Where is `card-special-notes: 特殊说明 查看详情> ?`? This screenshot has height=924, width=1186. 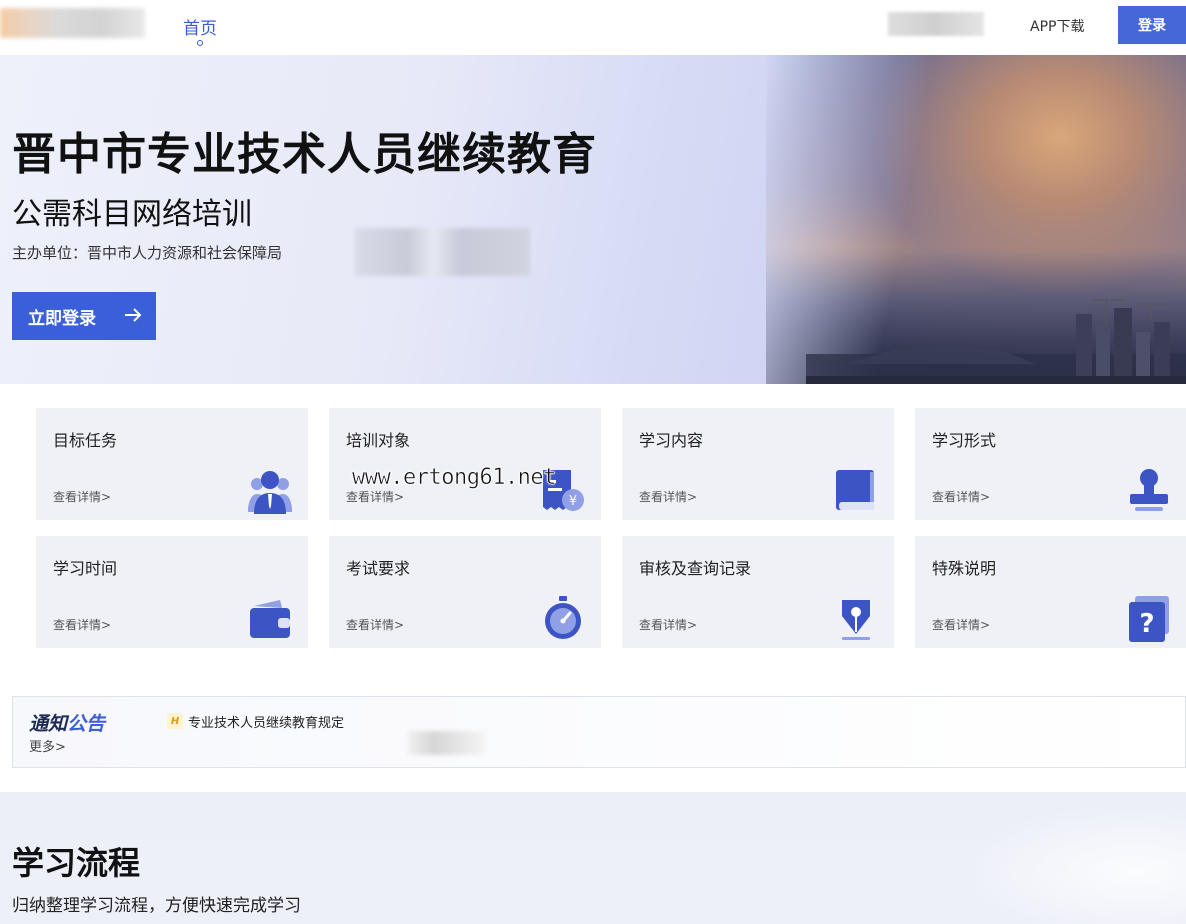 card-special-notes: 特殊说明 查看详情> ? is located at coordinates (1050, 592).